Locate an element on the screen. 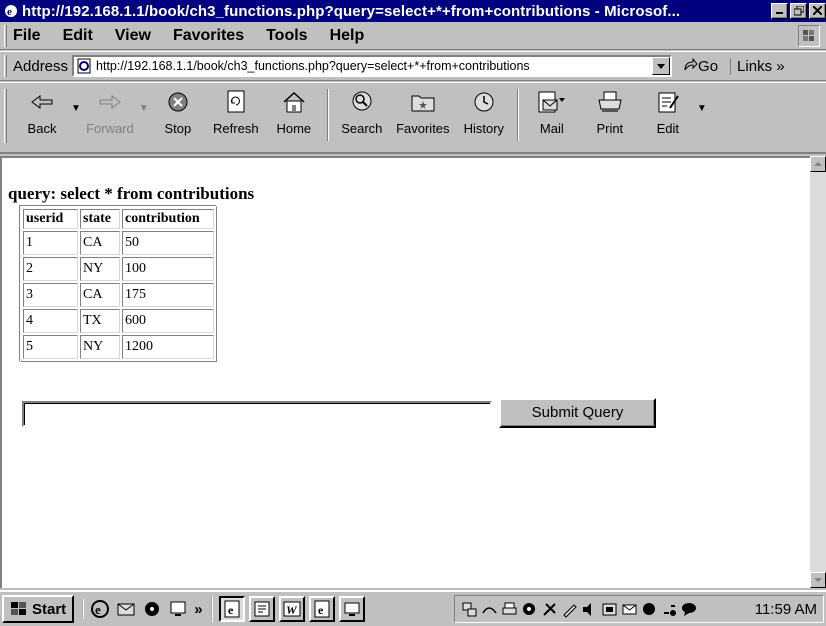 This screenshot has height=626, width=826. ie-page-icon: e is located at coordinates (322, 609).